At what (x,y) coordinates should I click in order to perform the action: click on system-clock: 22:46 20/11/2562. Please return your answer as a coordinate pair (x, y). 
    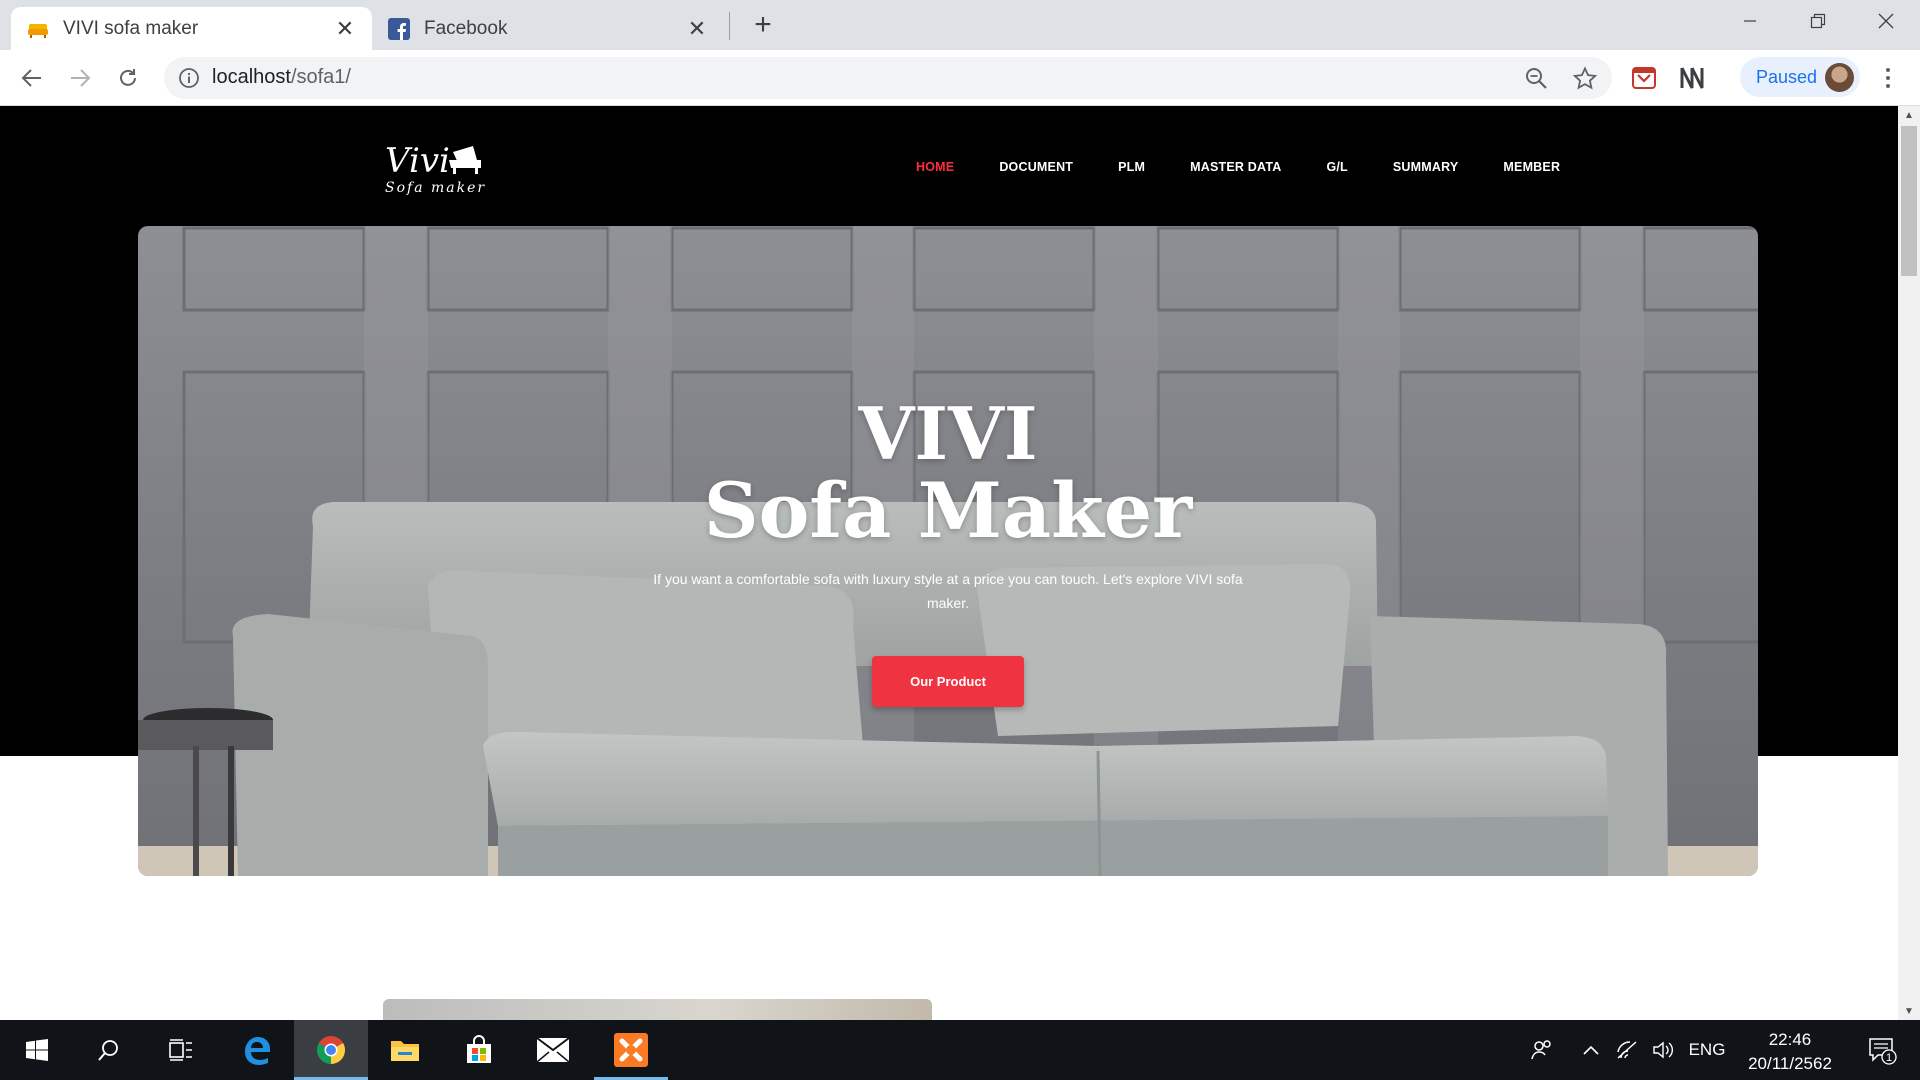
    Looking at the image, I should click on (1790, 1052).